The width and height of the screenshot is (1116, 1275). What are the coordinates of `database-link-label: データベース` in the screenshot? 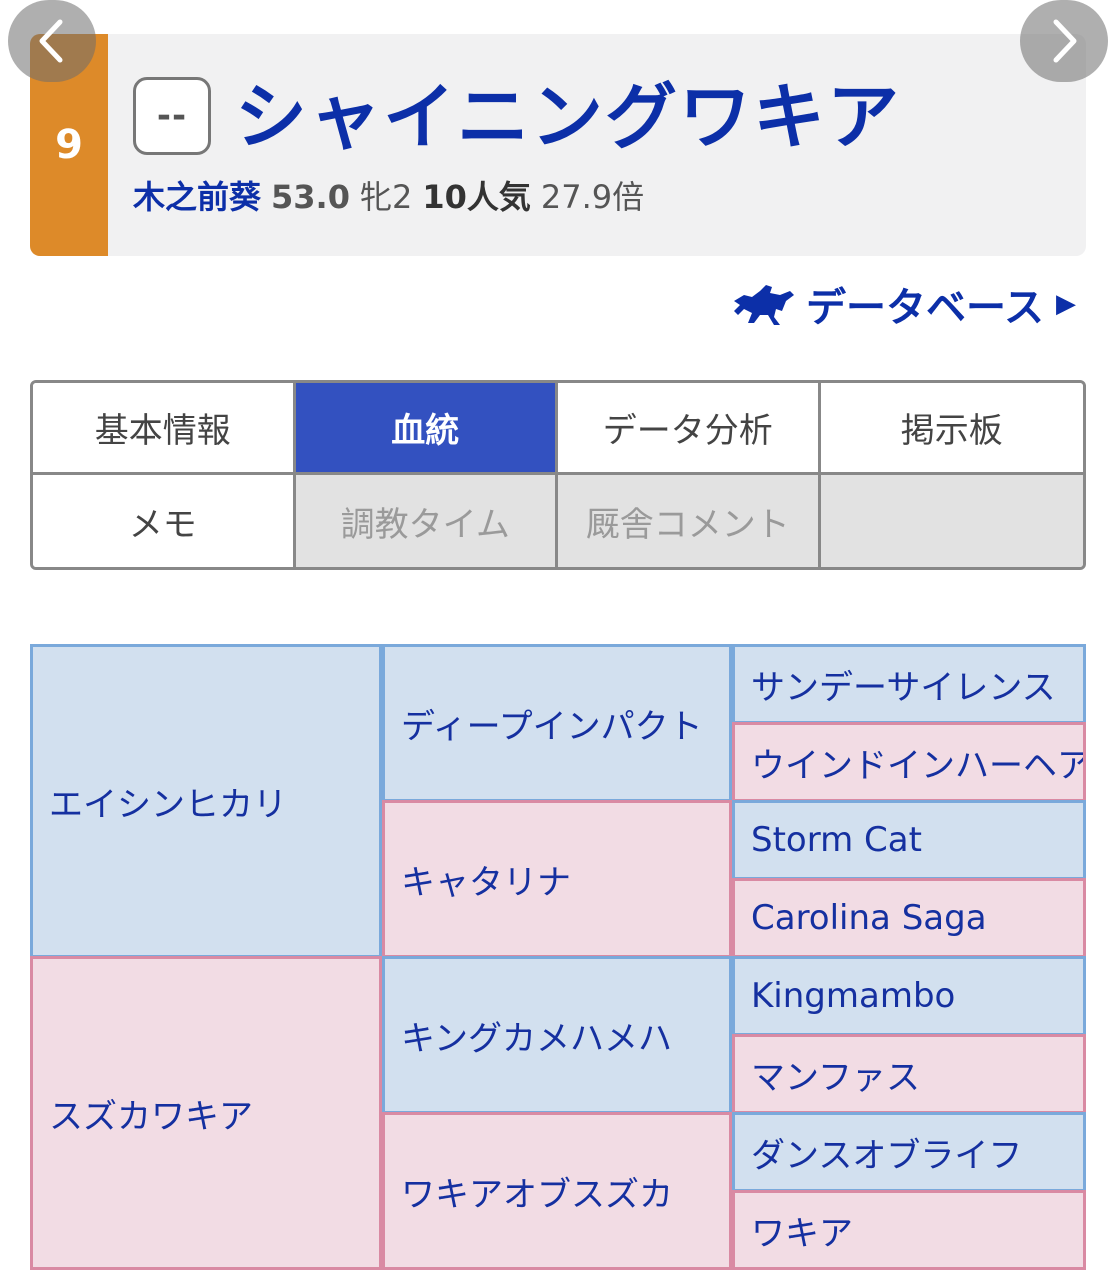 It's located at (925, 308).